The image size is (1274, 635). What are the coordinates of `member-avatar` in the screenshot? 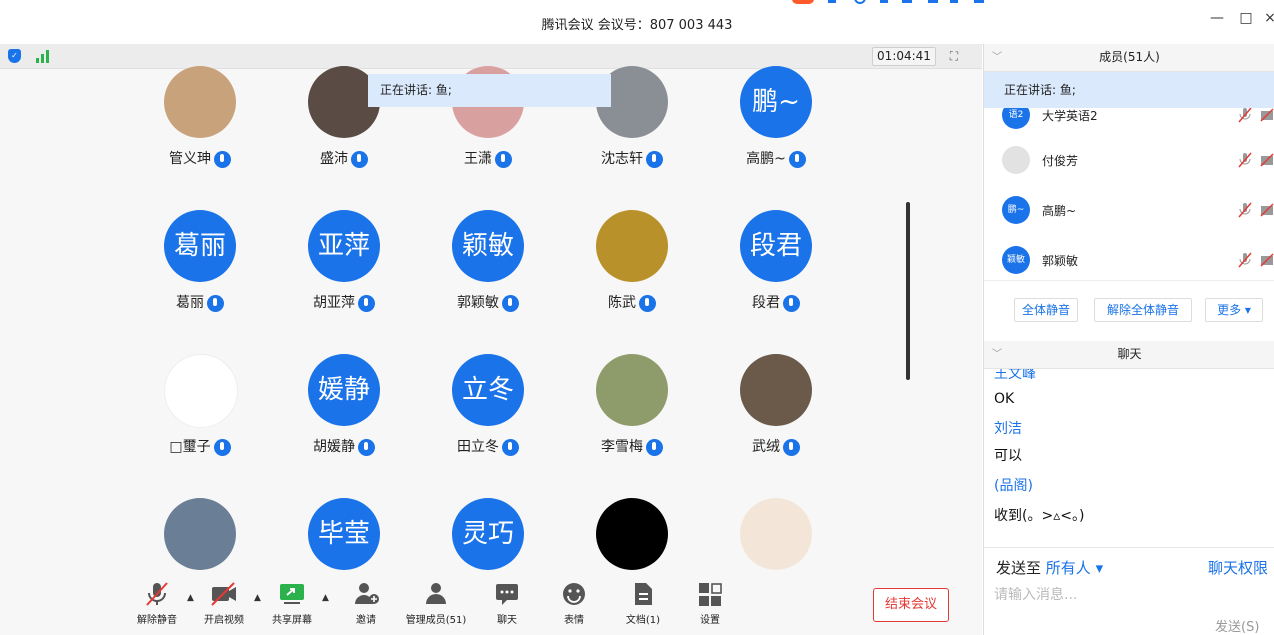 It's located at (1016, 160).